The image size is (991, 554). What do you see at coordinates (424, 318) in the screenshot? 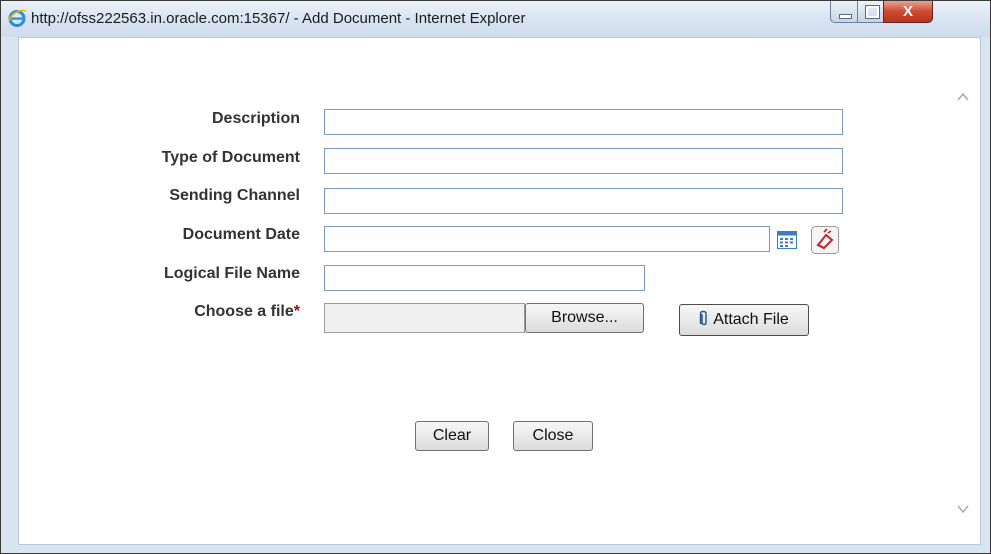
I see `chosen-file-path` at bounding box center [424, 318].